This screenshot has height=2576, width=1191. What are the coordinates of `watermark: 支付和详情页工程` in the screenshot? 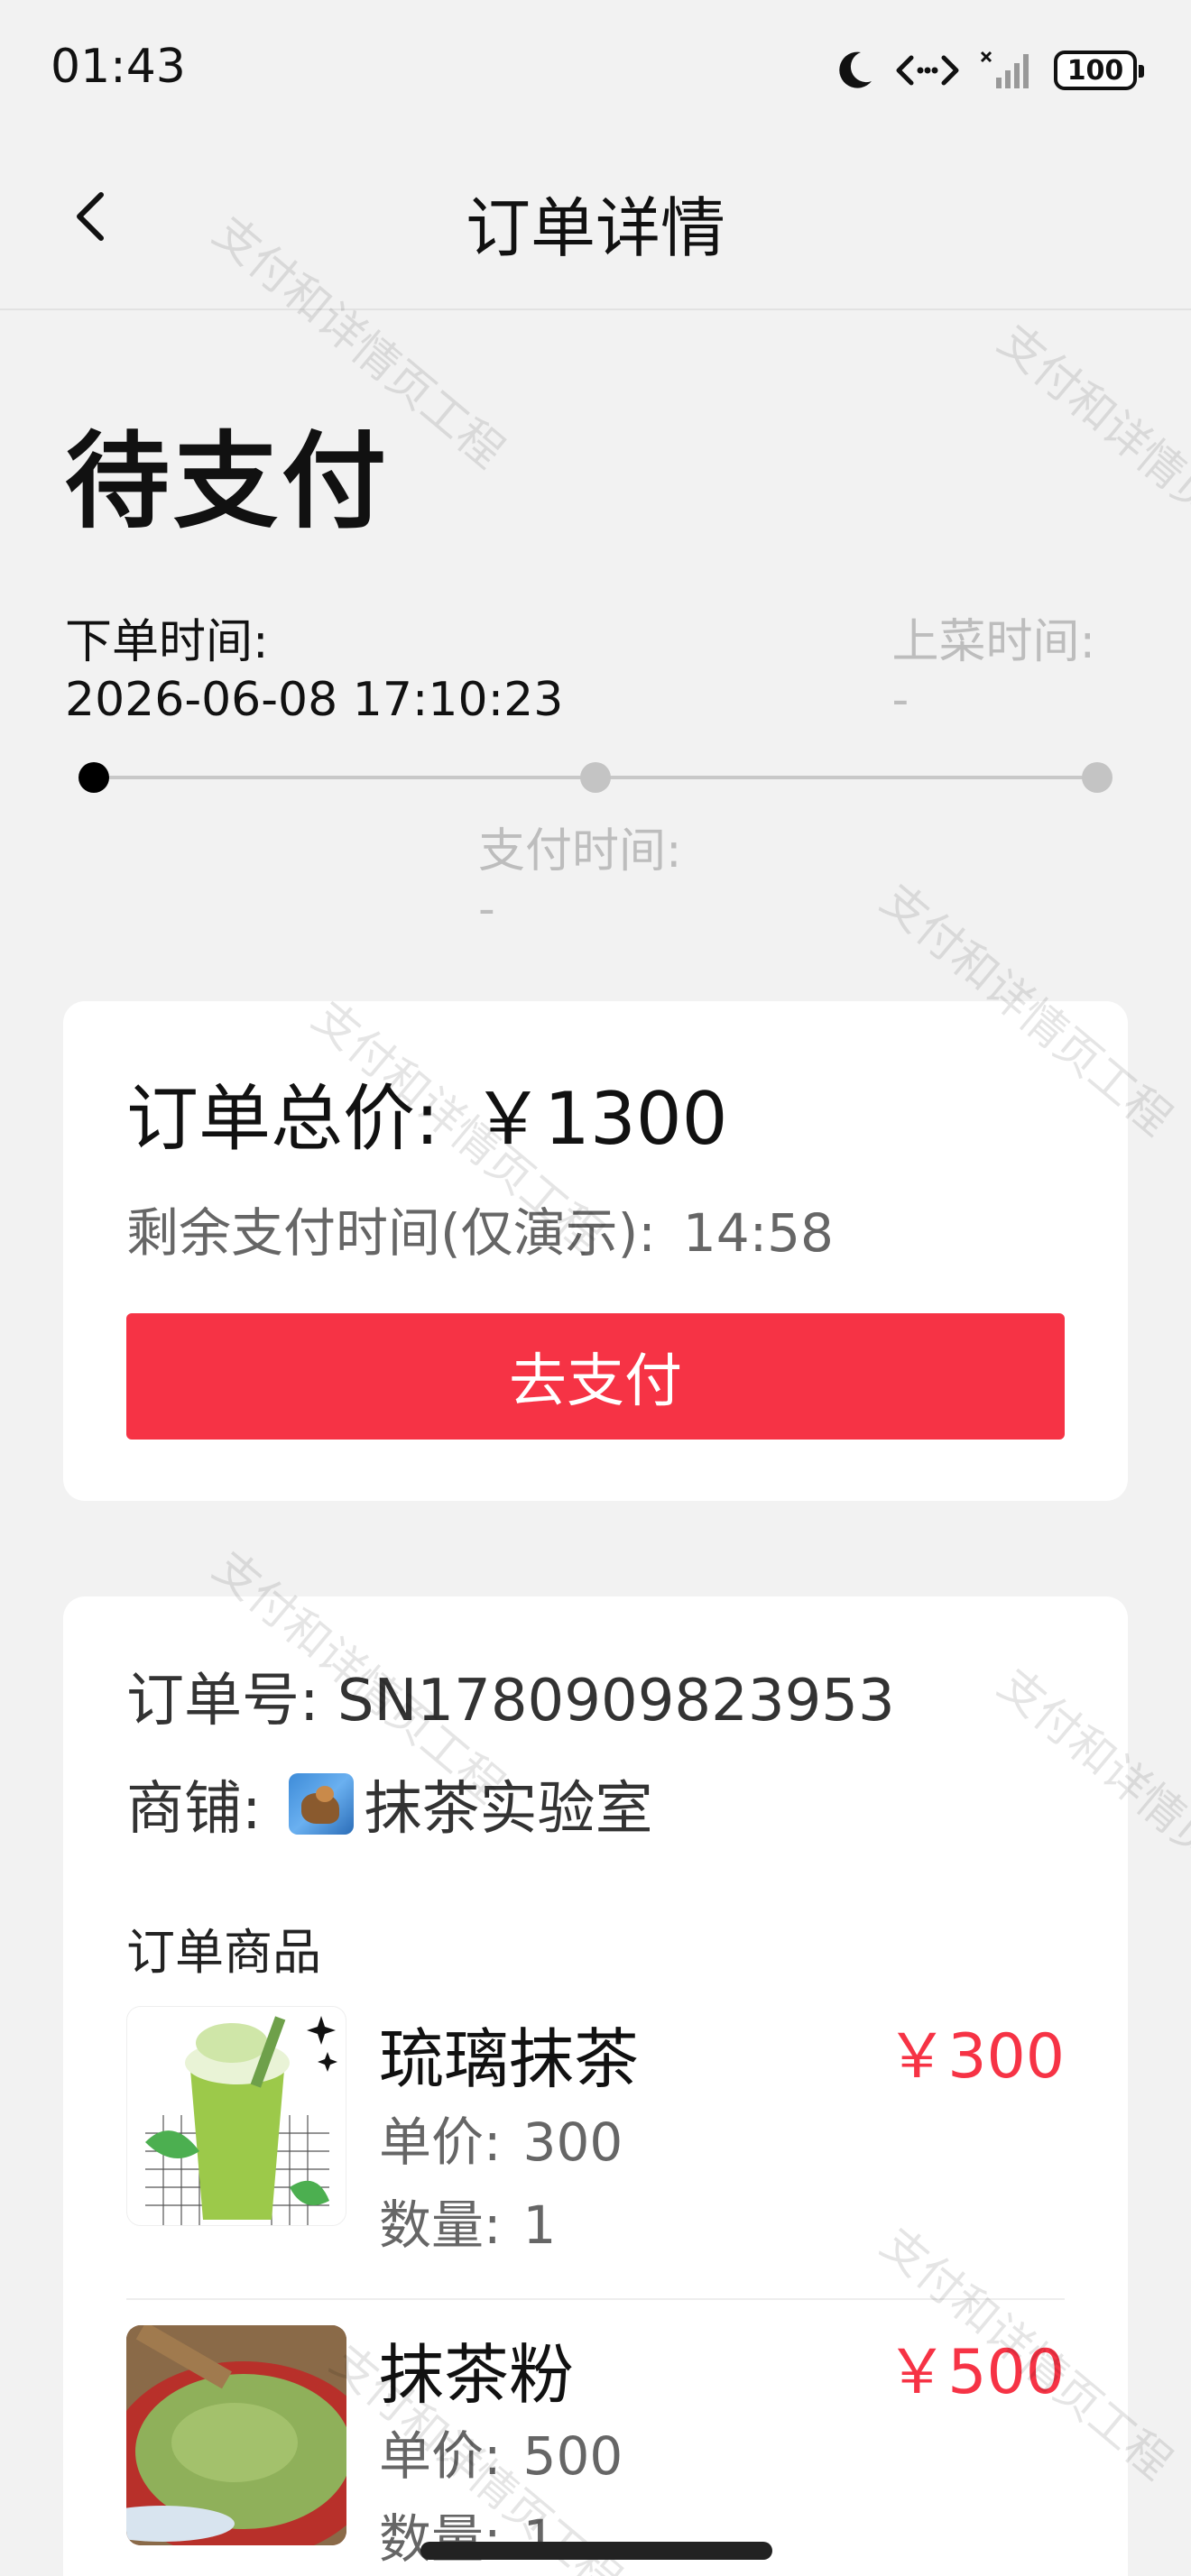 It's located at (1089, 450).